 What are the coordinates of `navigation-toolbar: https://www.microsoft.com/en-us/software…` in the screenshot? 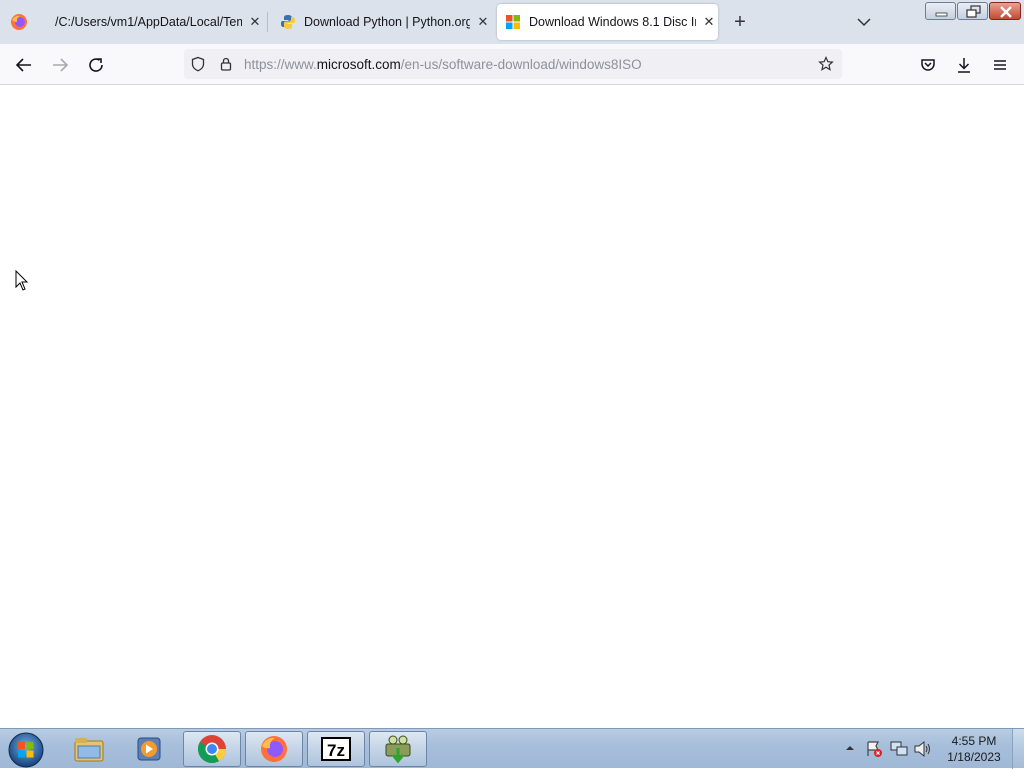 It's located at (512, 64).